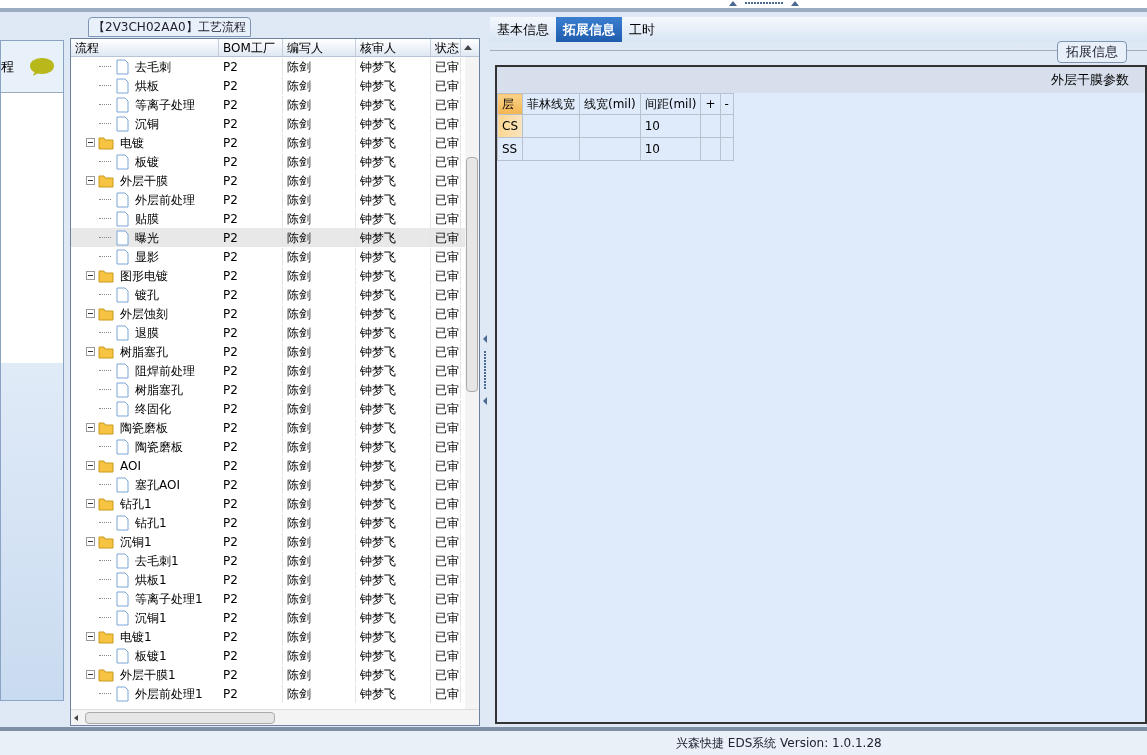 The width and height of the screenshot is (1147, 755). What do you see at coordinates (275, 717) in the screenshot?
I see `horizontal-scrollbar` at bounding box center [275, 717].